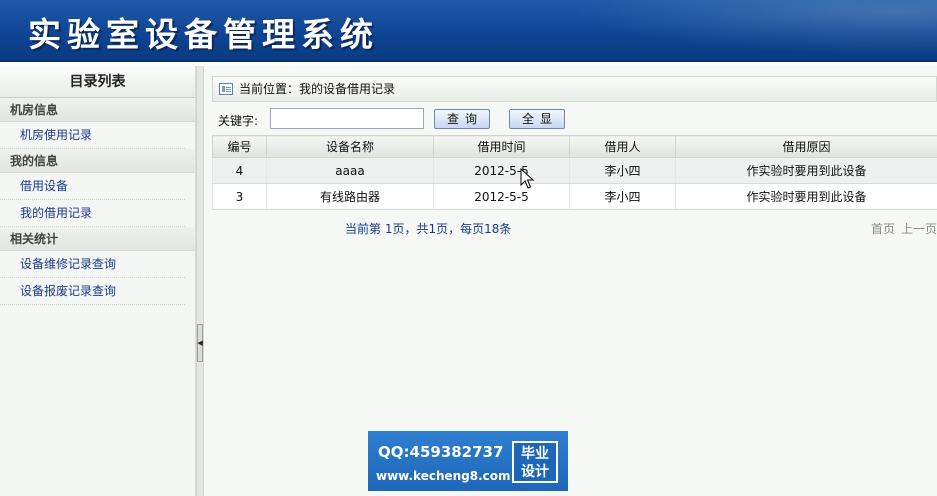 This screenshot has height=496, width=937. What do you see at coordinates (97, 239) in the screenshot?
I see `sidebar-group-statistics: 相关统计` at bounding box center [97, 239].